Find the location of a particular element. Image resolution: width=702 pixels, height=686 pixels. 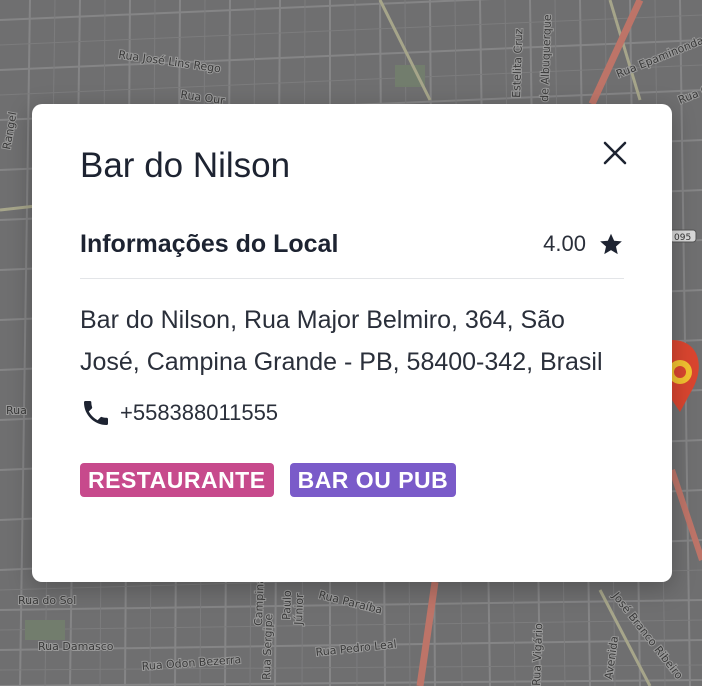

close-button is located at coordinates (615, 153).